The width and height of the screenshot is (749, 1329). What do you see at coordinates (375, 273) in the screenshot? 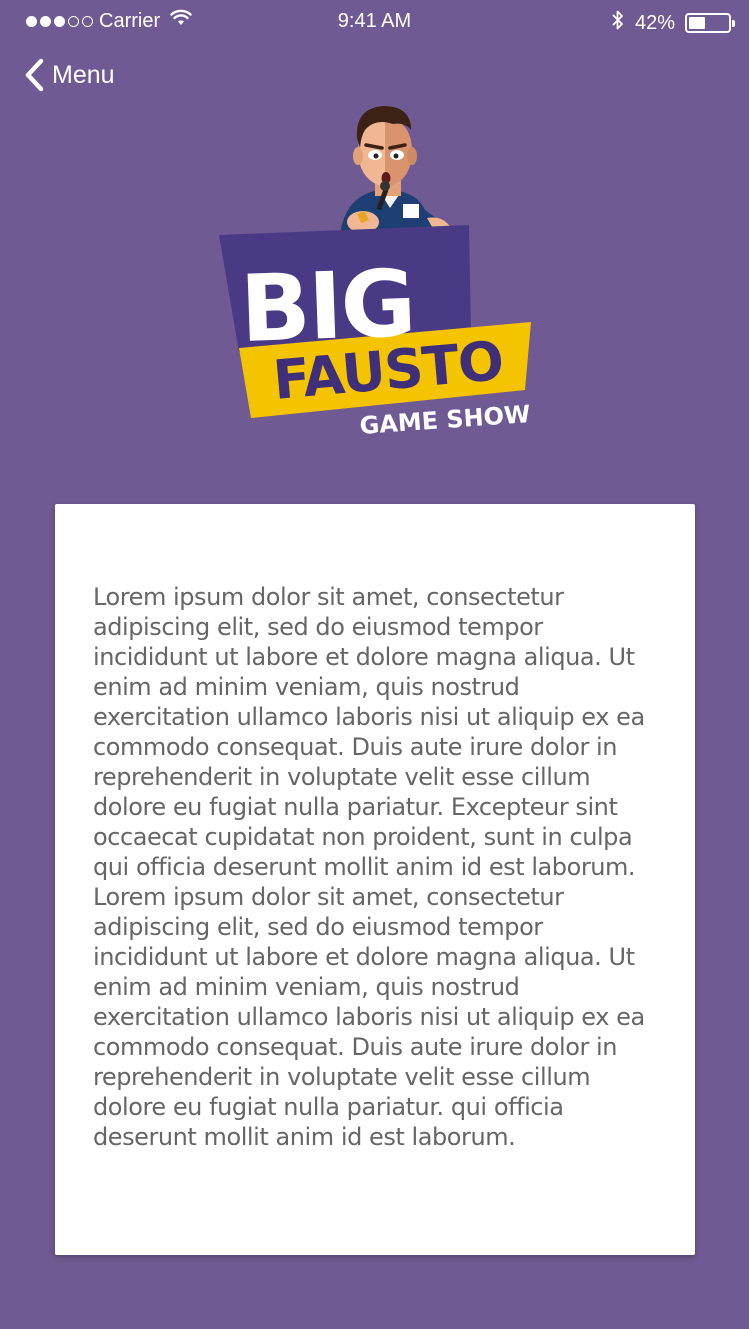
I see `big-fausto-logo: BIG FAUSTO GAME SHOW` at bounding box center [375, 273].